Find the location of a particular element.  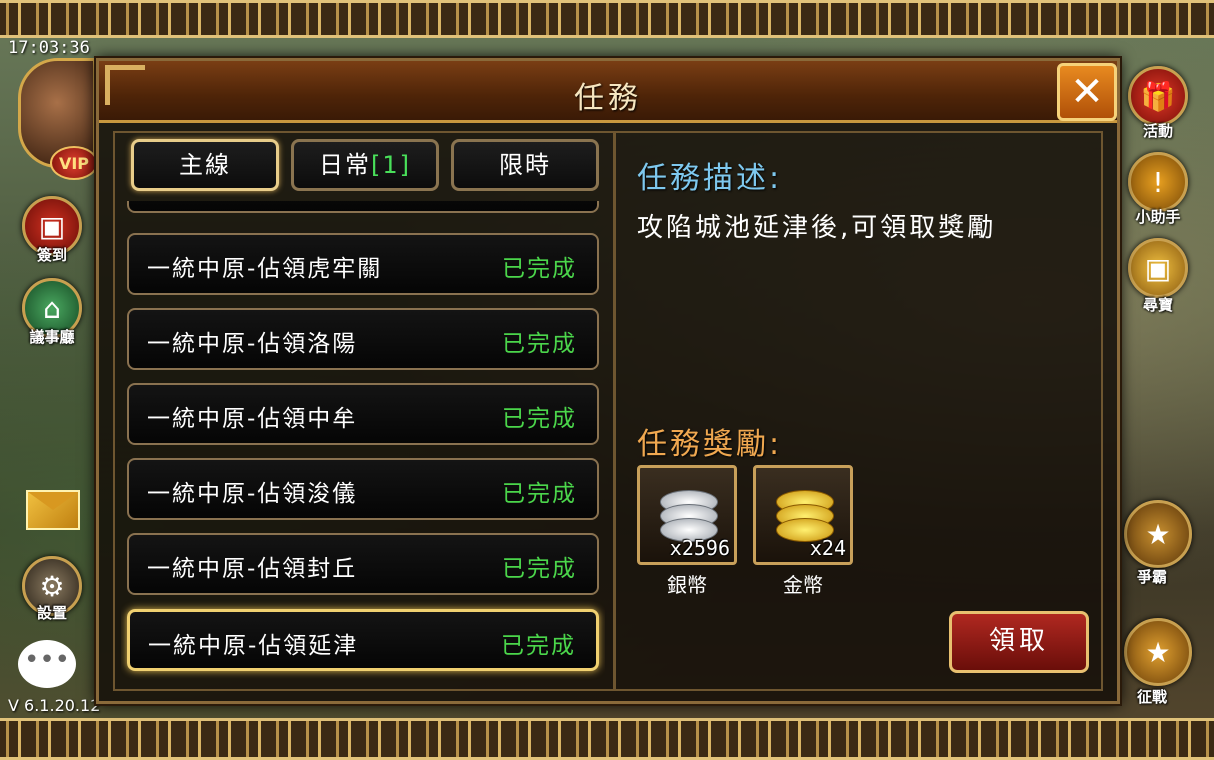

quest-item: 一統中原-佔領虎牢關 已完成 is located at coordinates (363, 264).